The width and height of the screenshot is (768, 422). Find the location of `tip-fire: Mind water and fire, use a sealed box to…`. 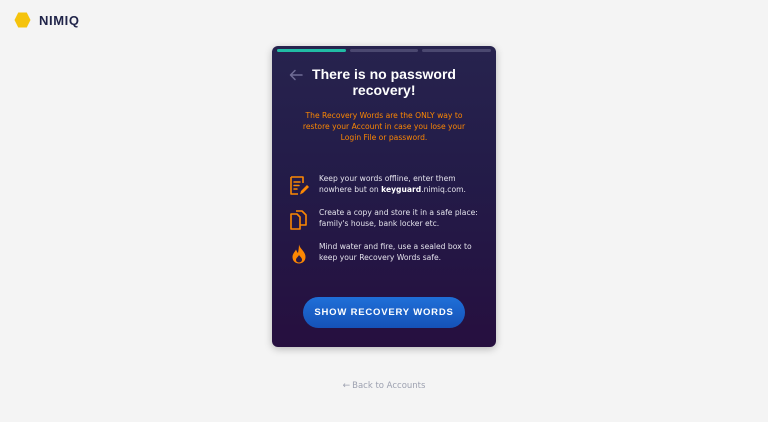

tip-fire: Mind water and fire, use a sealed box to… is located at coordinates (386, 258).